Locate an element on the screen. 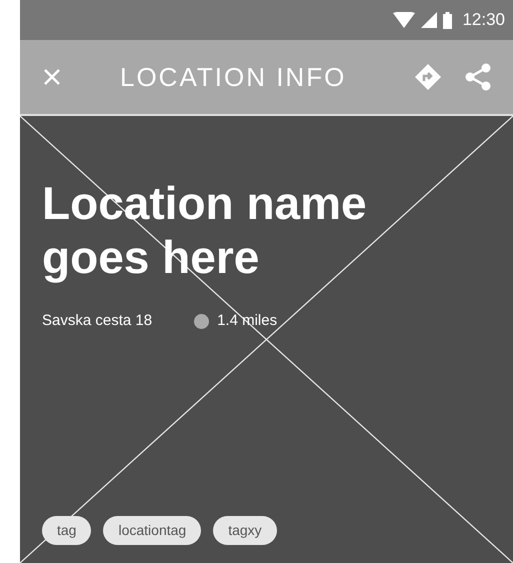 This screenshot has height=563, width=513. share-icon is located at coordinates (478, 77).